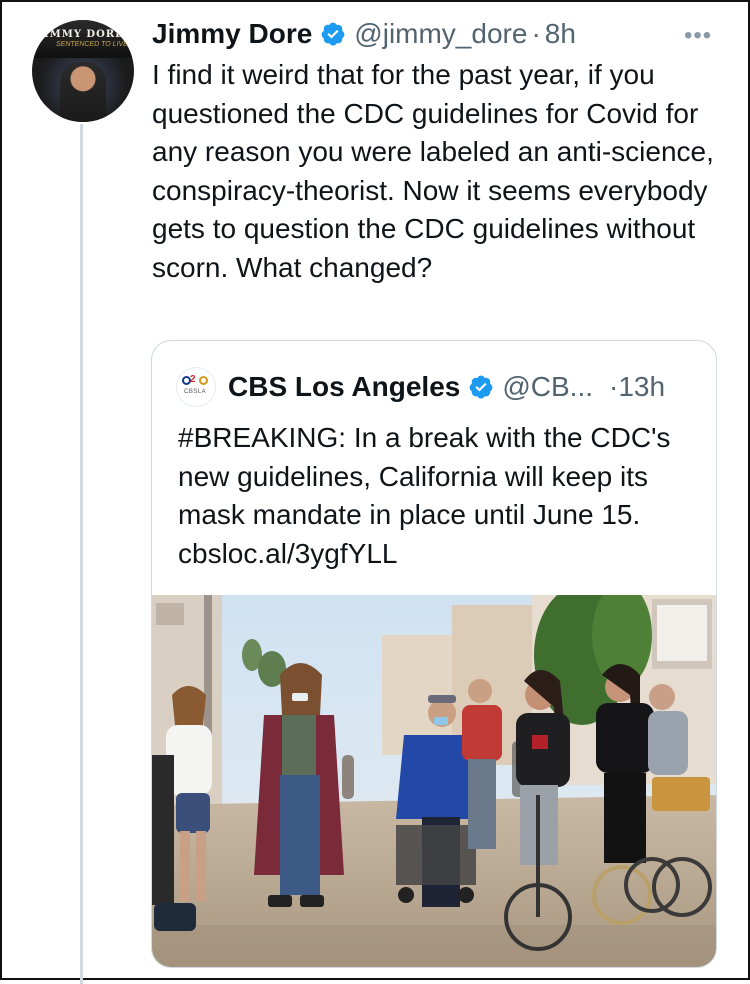 The width and height of the screenshot is (750, 984). I want to click on display-name: Jimmy Dore, so click(232, 34).